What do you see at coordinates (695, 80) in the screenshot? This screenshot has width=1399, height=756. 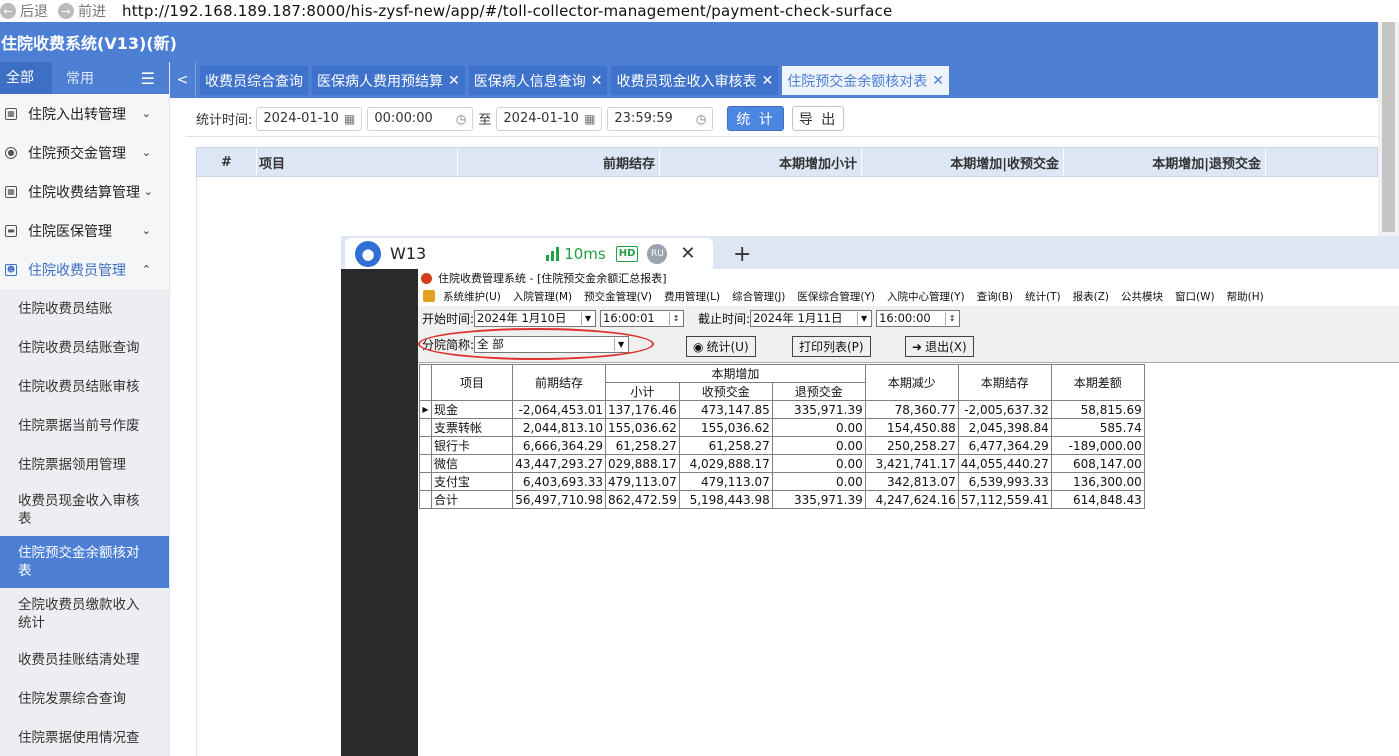 I see `tab-cash-audit: 收费员现金收入审核表 ✕` at bounding box center [695, 80].